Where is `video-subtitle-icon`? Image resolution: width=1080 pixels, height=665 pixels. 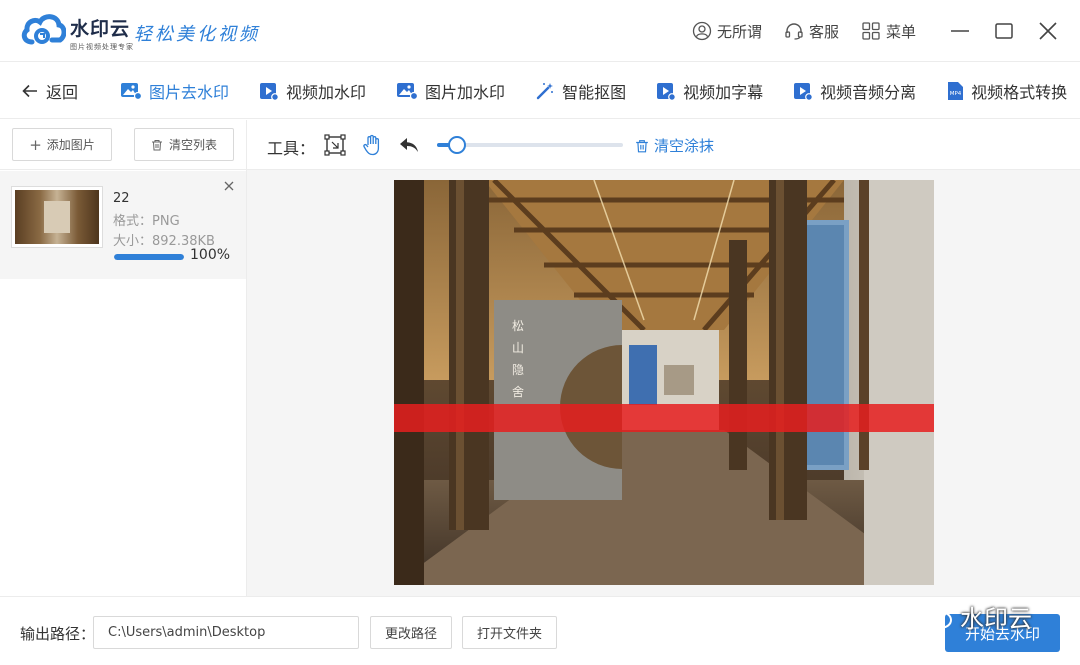 video-subtitle-icon is located at coordinates (666, 91).